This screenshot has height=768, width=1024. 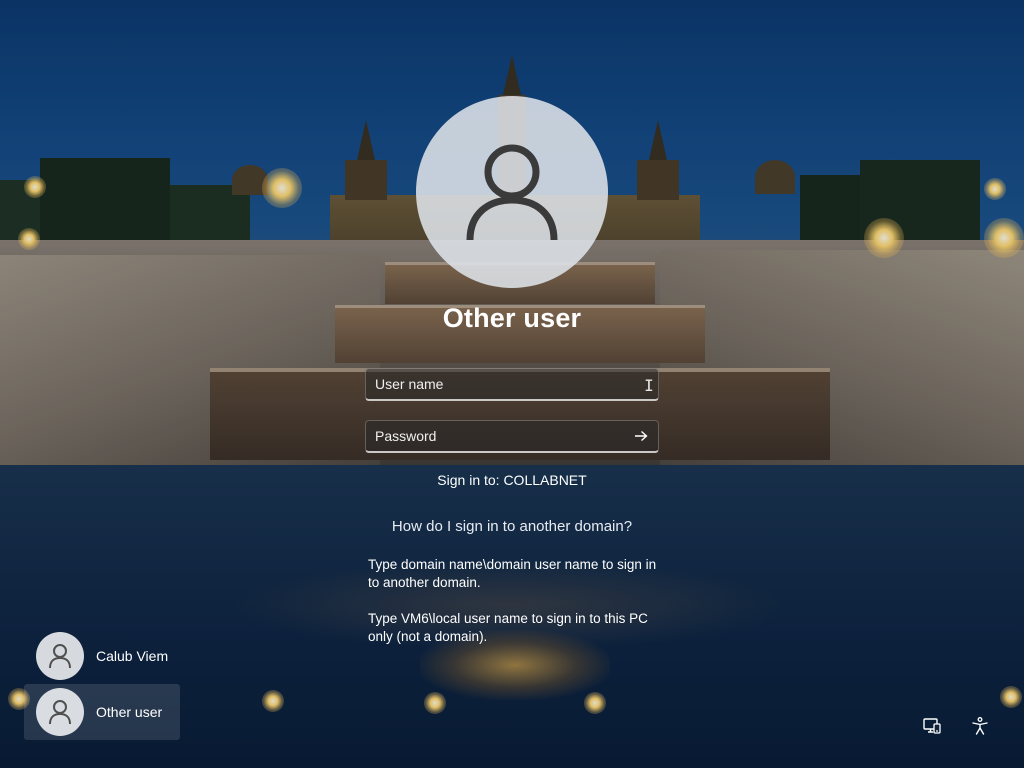 I want to click on submit-button, so click(x=641, y=436).